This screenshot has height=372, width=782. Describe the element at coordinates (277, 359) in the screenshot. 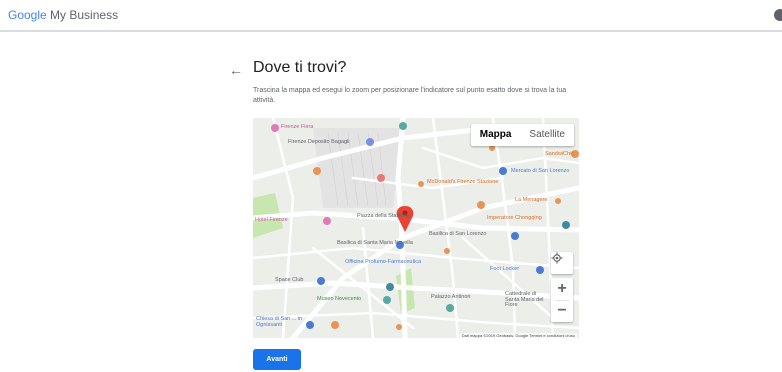

I see `next-button: Avanti` at that location.